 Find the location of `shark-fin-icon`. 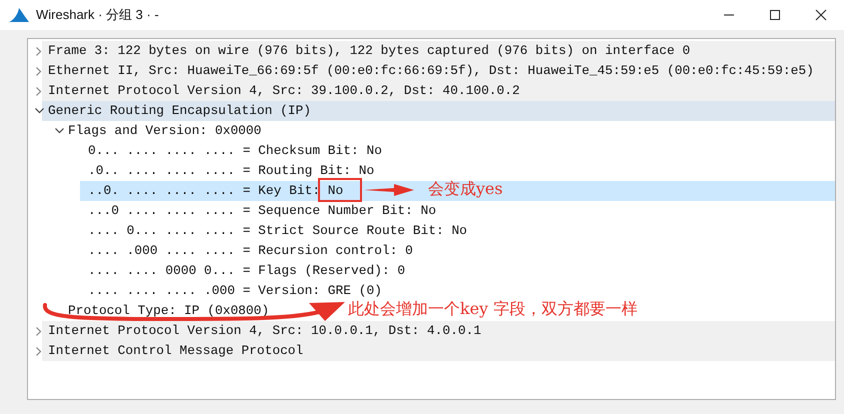

shark-fin-icon is located at coordinates (19, 15).